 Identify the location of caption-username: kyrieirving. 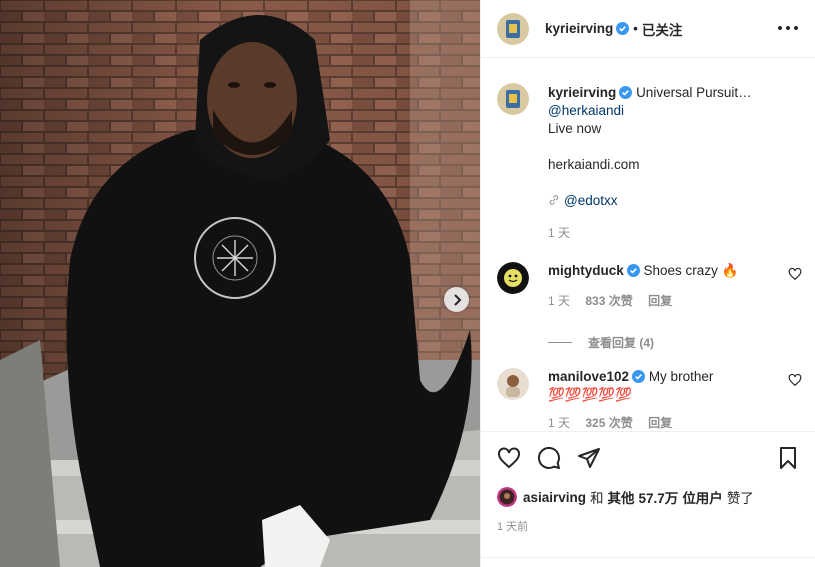
(582, 92).